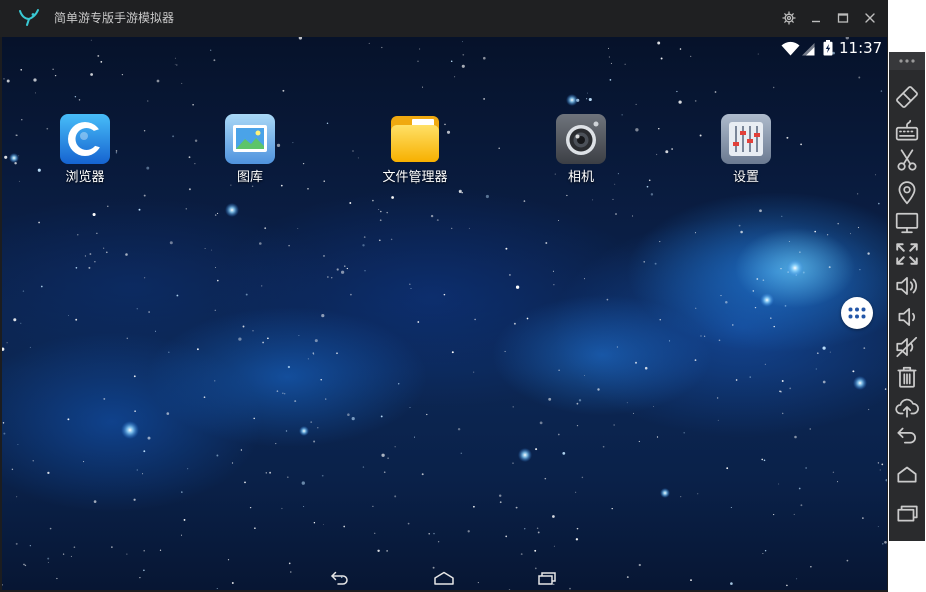  I want to click on more-button, so click(907, 61).